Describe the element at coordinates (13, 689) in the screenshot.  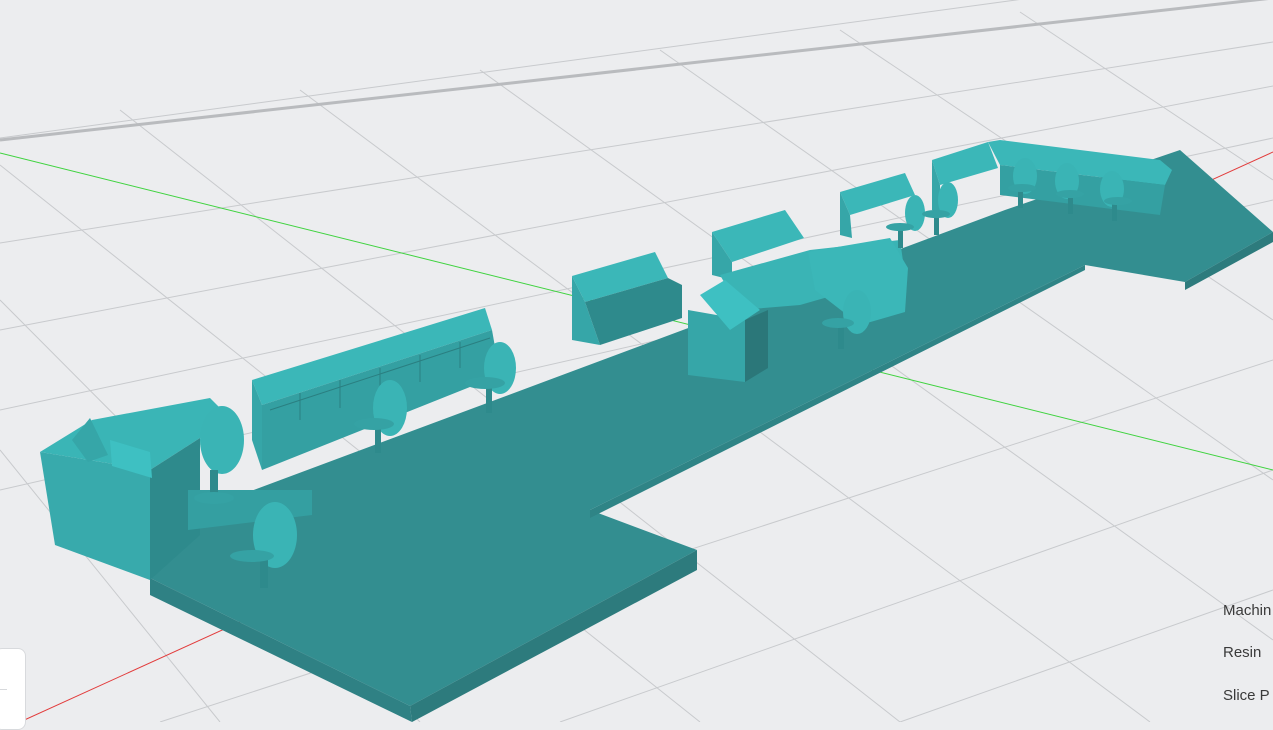
I see `side-panel-card` at that location.